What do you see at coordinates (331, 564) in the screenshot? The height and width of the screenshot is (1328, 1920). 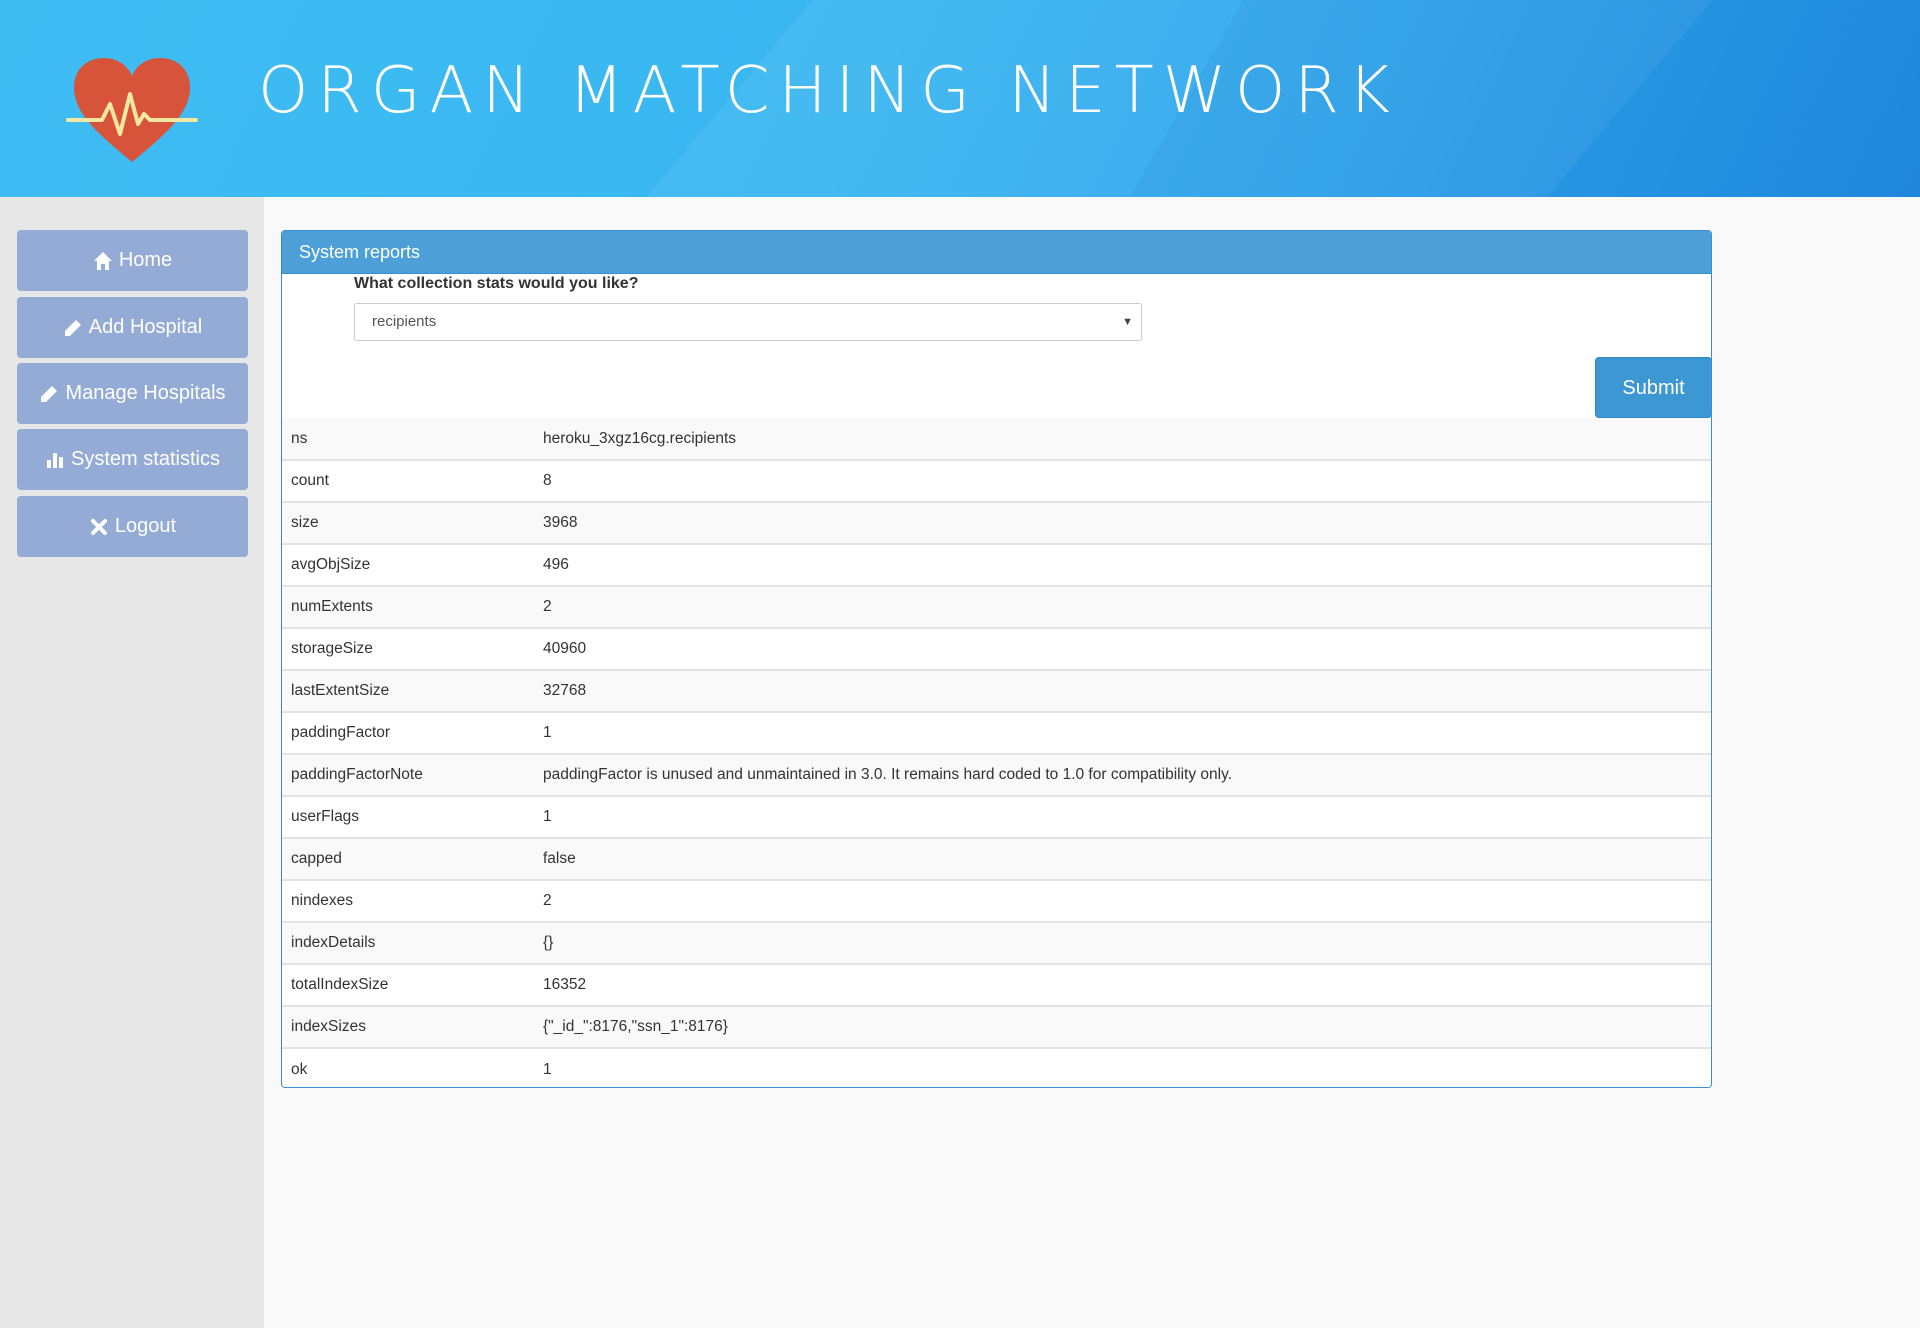 I see `stat-key: avgObjSize` at bounding box center [331, 564].